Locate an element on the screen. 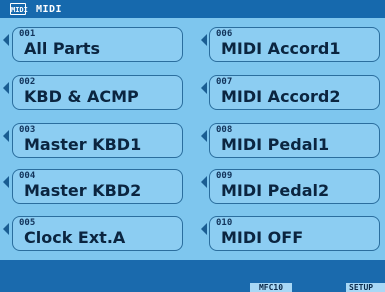 The width and height of the screenshot is (385, 292). template-number: 001 is located at coordinates (27, 34).